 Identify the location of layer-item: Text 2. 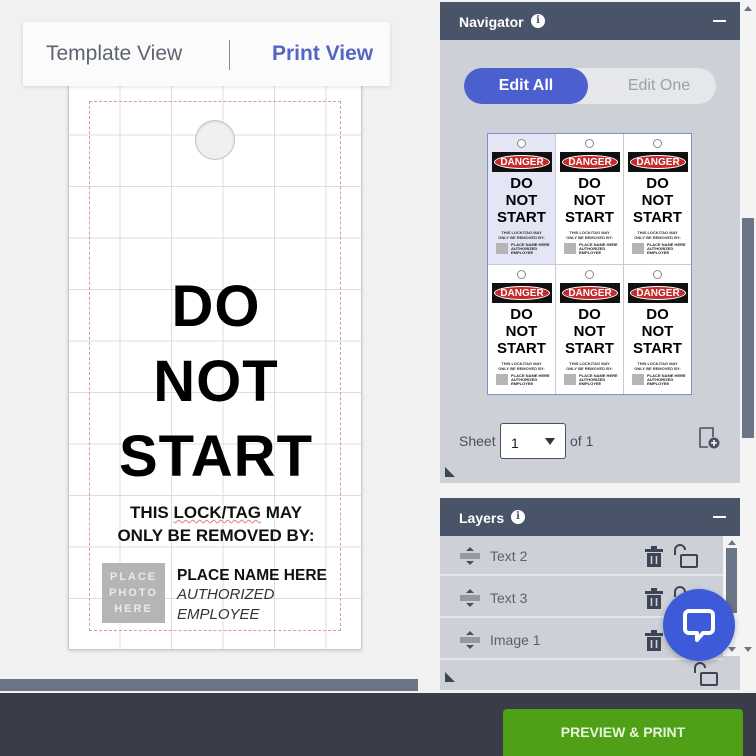
(581, 556).